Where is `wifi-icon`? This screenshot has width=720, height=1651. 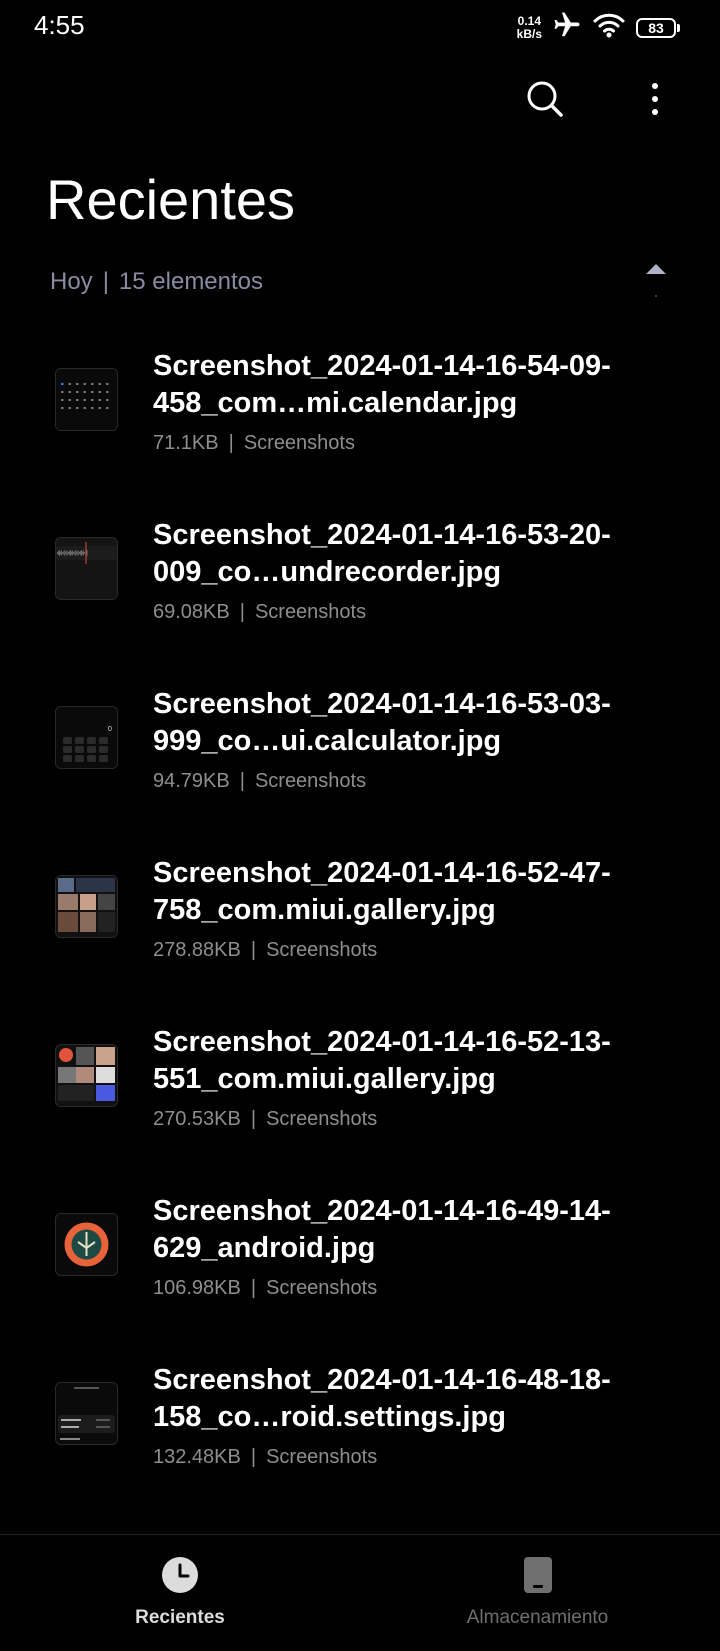
wifi-icon is located at coordinates (609, 27).